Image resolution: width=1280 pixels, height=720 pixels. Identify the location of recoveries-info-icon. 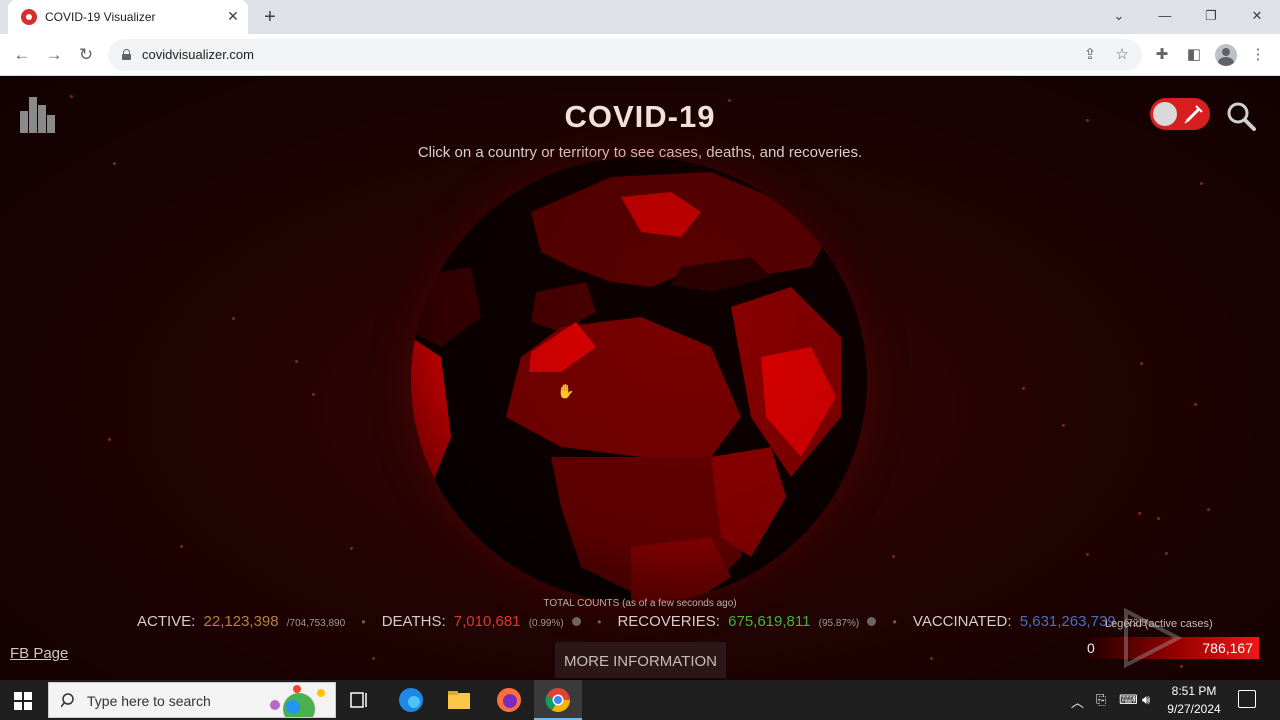
(872, 621).